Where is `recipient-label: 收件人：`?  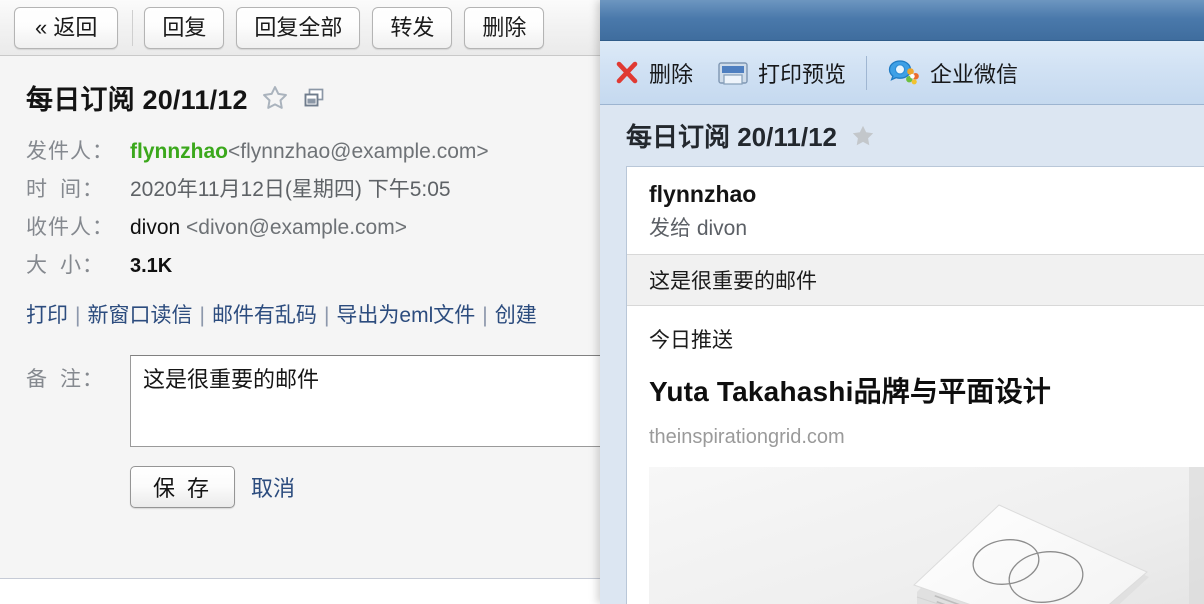
recipient-label: 收件人： is located at coordinates (70, 227).